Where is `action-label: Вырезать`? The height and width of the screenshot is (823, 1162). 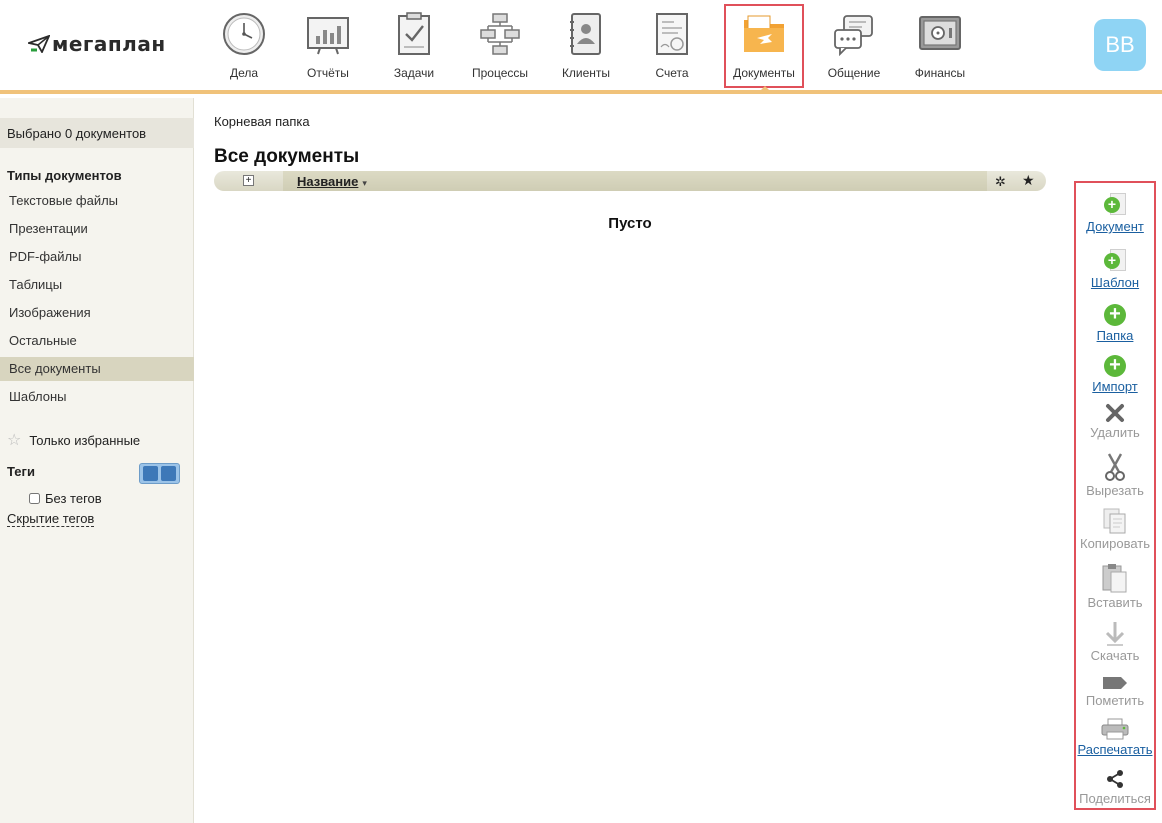 action-label: Вырезать is located at coordinates (1115, 490).